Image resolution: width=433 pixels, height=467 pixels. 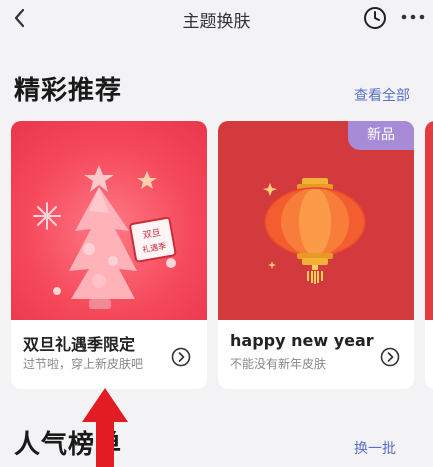 I want to click on christmas-tree-illustration: 双旦 礼遇季, so click(x=105, y=237).